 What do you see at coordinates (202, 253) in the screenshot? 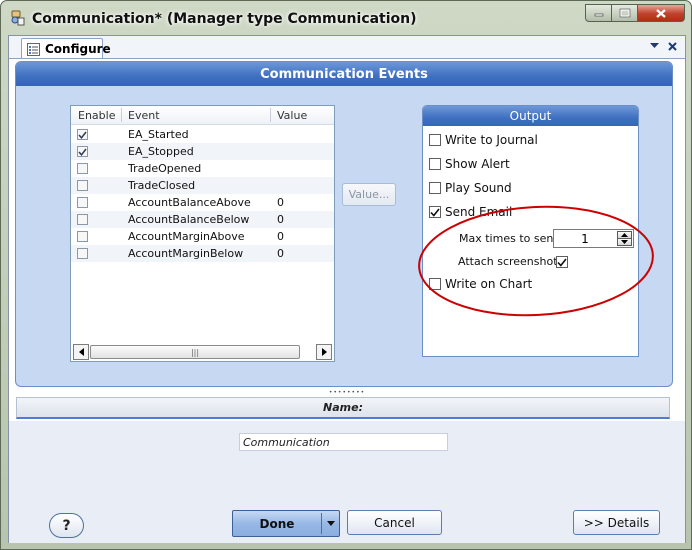
I see `table-row: AccountMarginBelow 0` at bounding box center [202, 253].